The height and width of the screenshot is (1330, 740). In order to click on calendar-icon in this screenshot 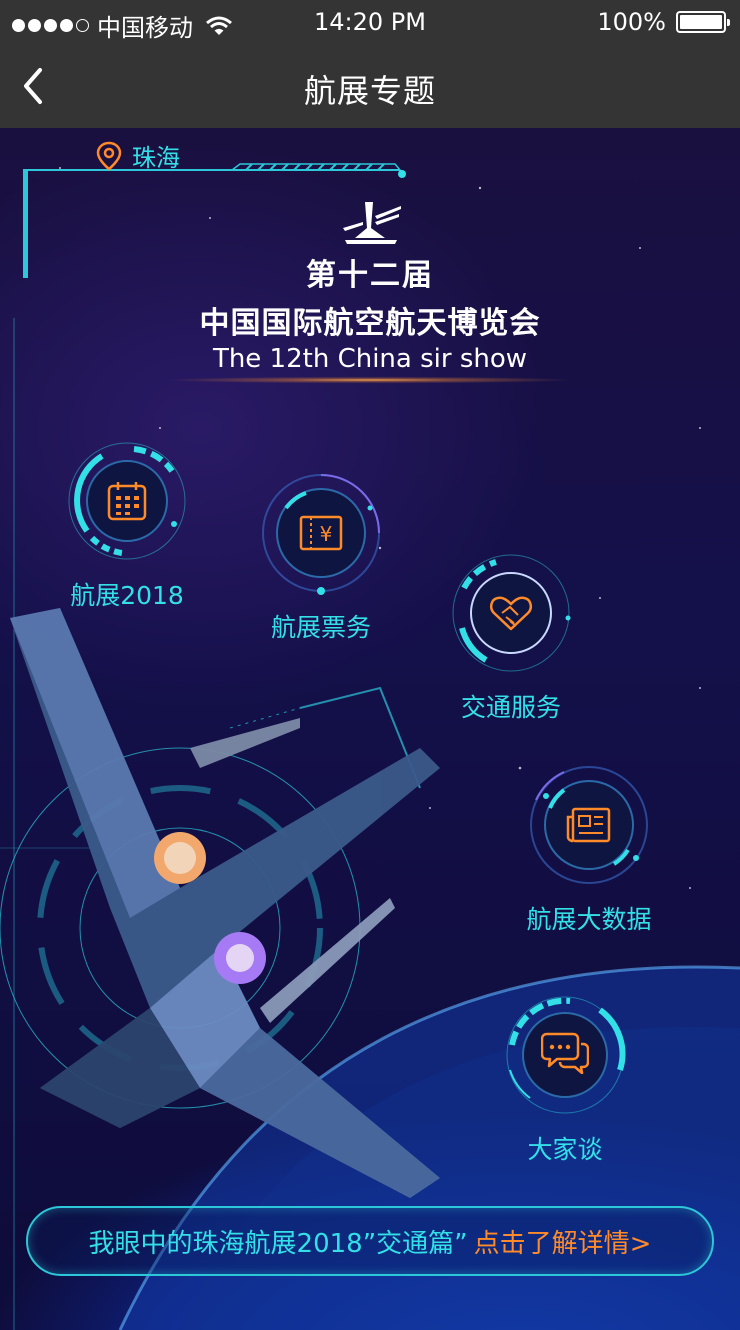, I will do `click(127, 501)`.